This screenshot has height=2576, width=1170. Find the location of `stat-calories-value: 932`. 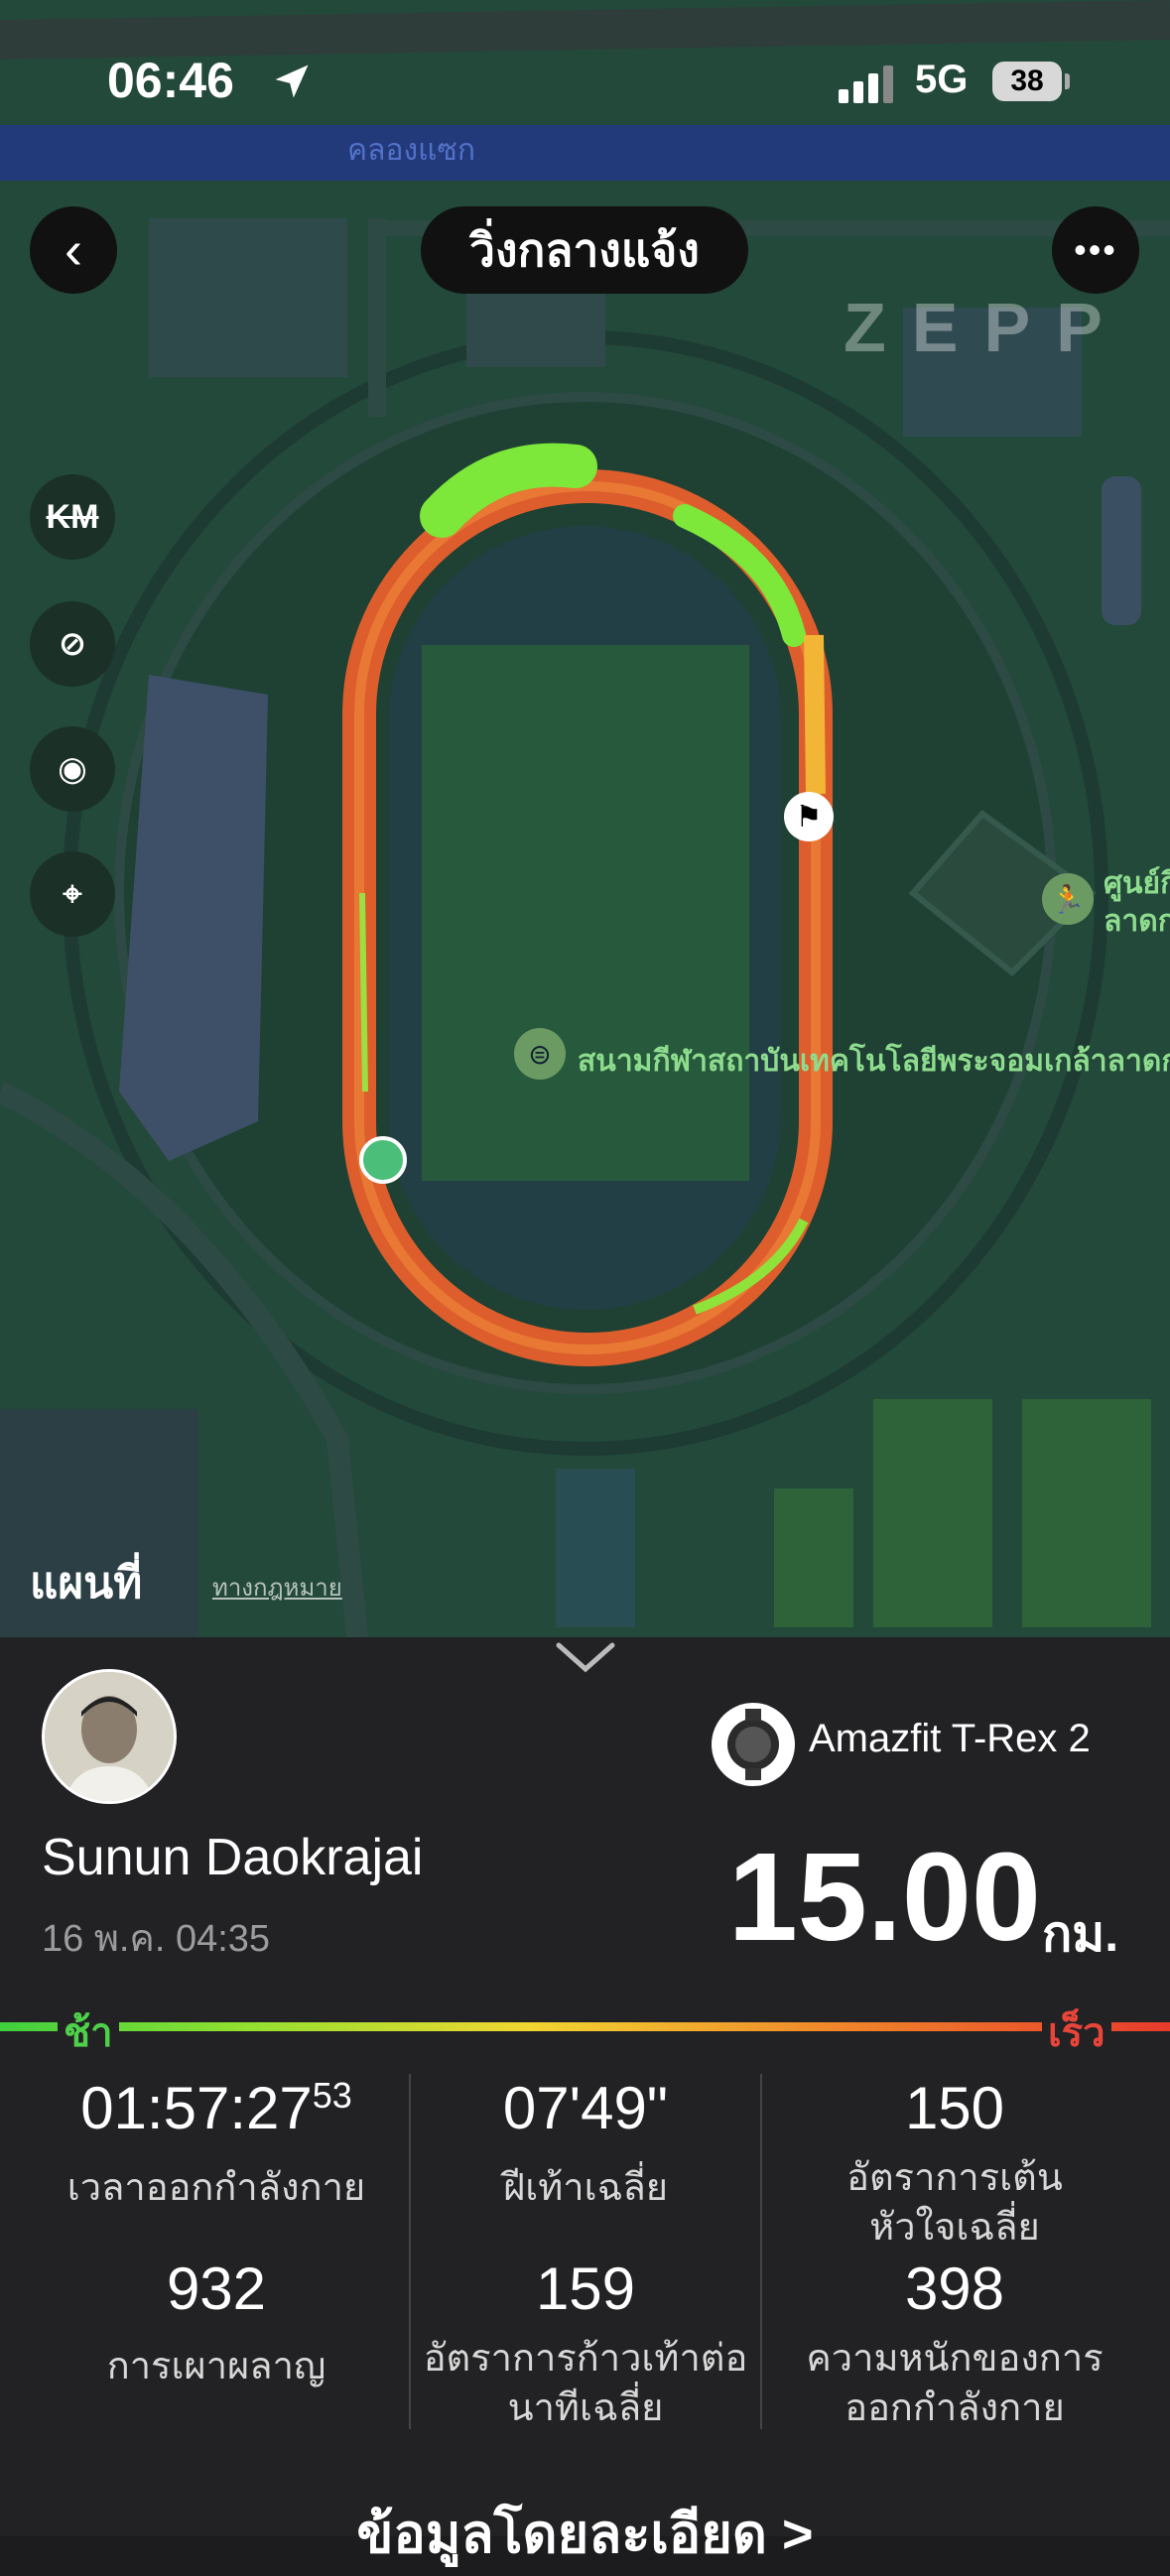

stat-calories-value: 932 is located at coordinates (216, 2289).